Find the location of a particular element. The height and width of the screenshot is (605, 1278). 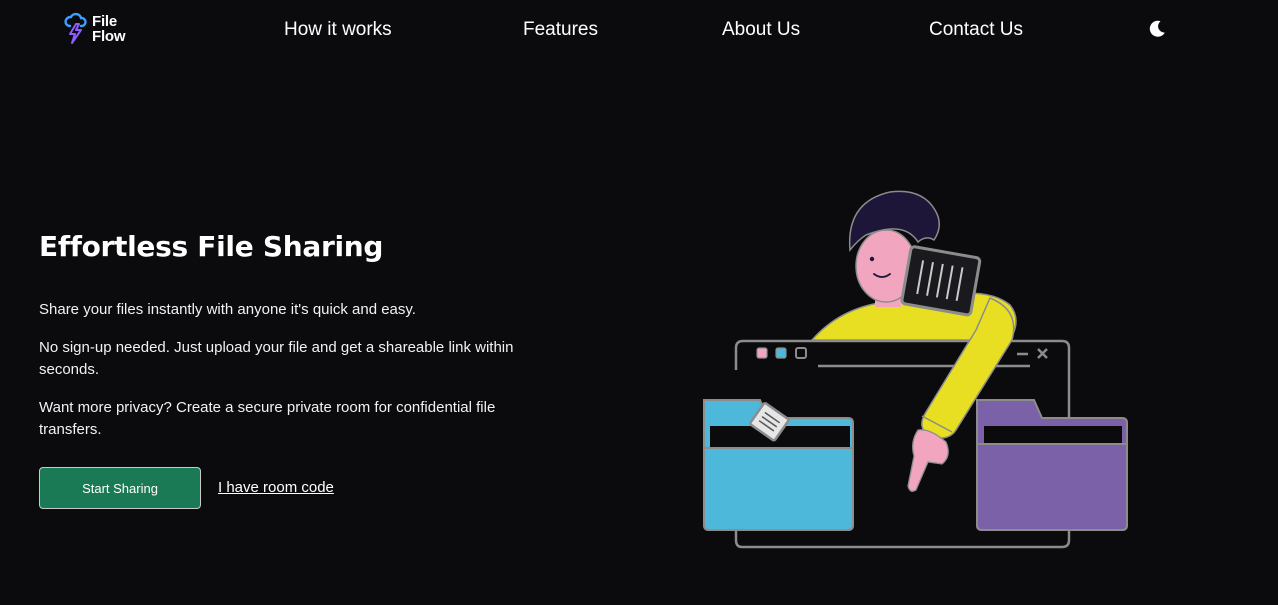

window-dot-pink is located at coordinates (762, 353).